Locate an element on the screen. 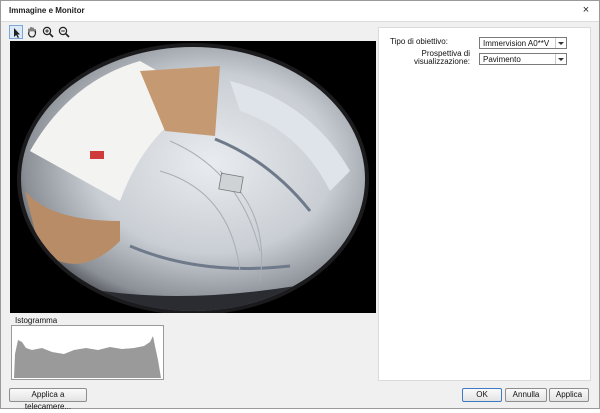 The width and height of the screenshot is (600, 413). pan-tool-button is located at coordinates (32, 32).